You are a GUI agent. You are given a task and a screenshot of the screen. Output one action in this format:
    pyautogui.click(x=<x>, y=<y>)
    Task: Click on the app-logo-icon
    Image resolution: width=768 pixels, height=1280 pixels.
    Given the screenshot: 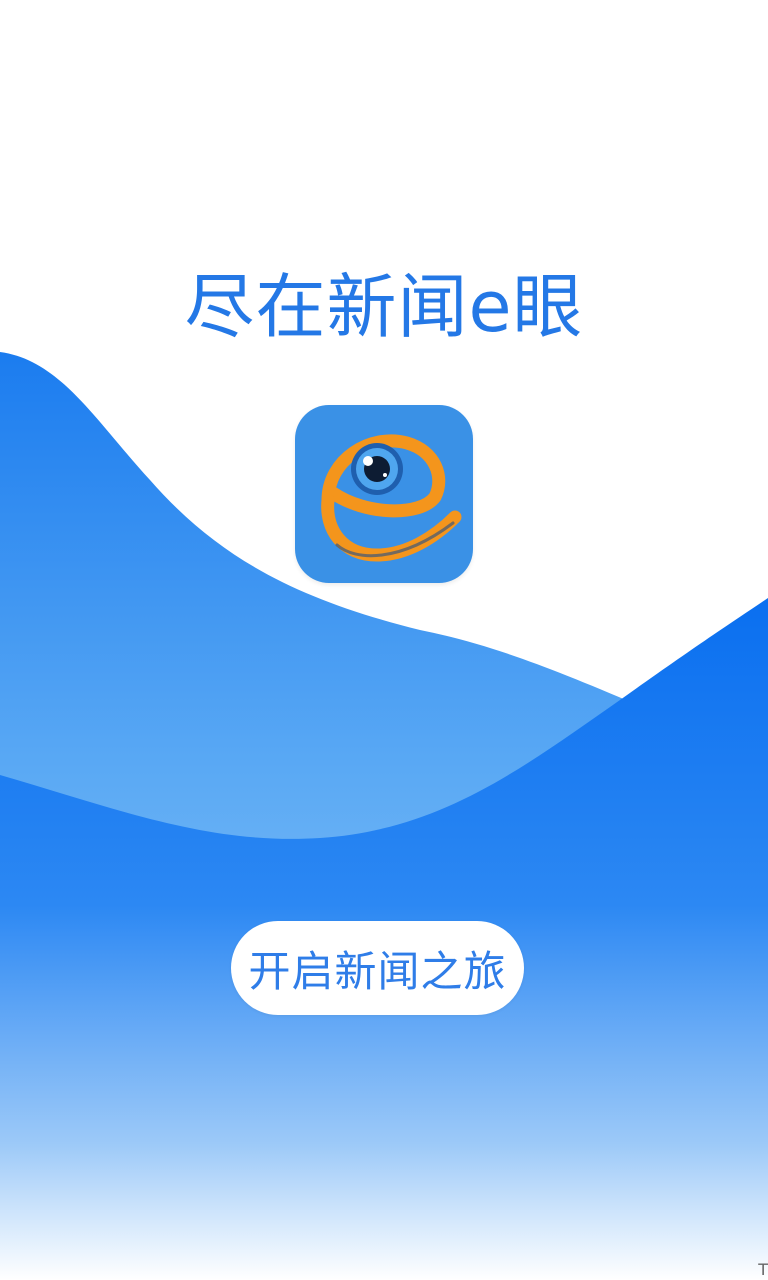 What is the action you would take?
    pyautogui.click(x=384, y=494)
    